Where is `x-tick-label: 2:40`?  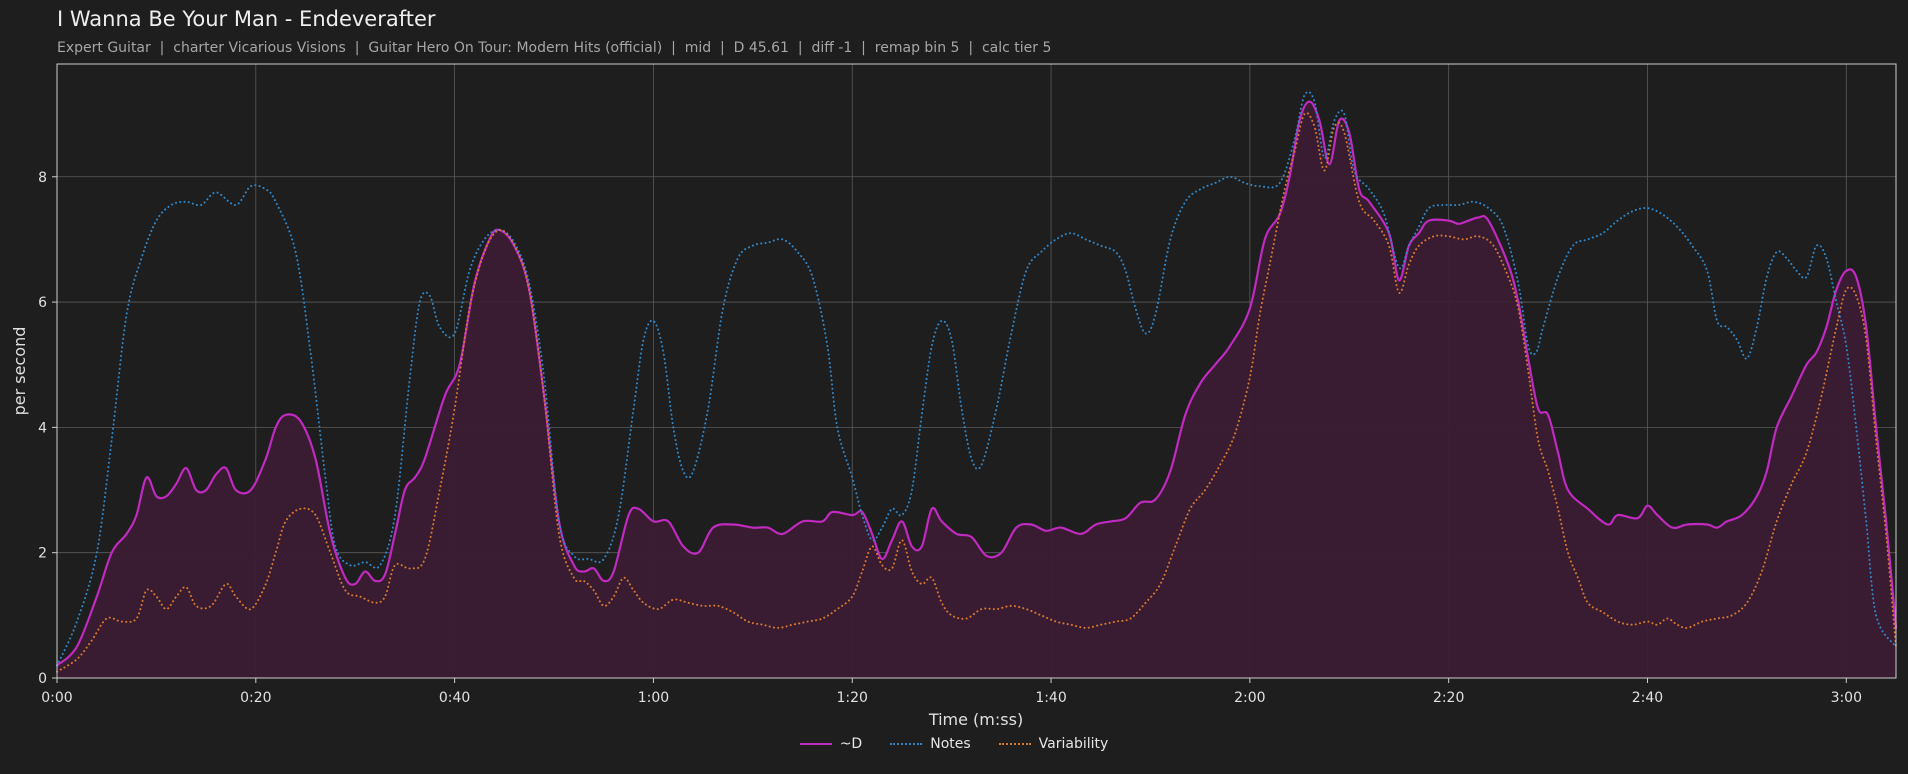 x-tick-label: 2:40 is located at coordinates (1647, 698).